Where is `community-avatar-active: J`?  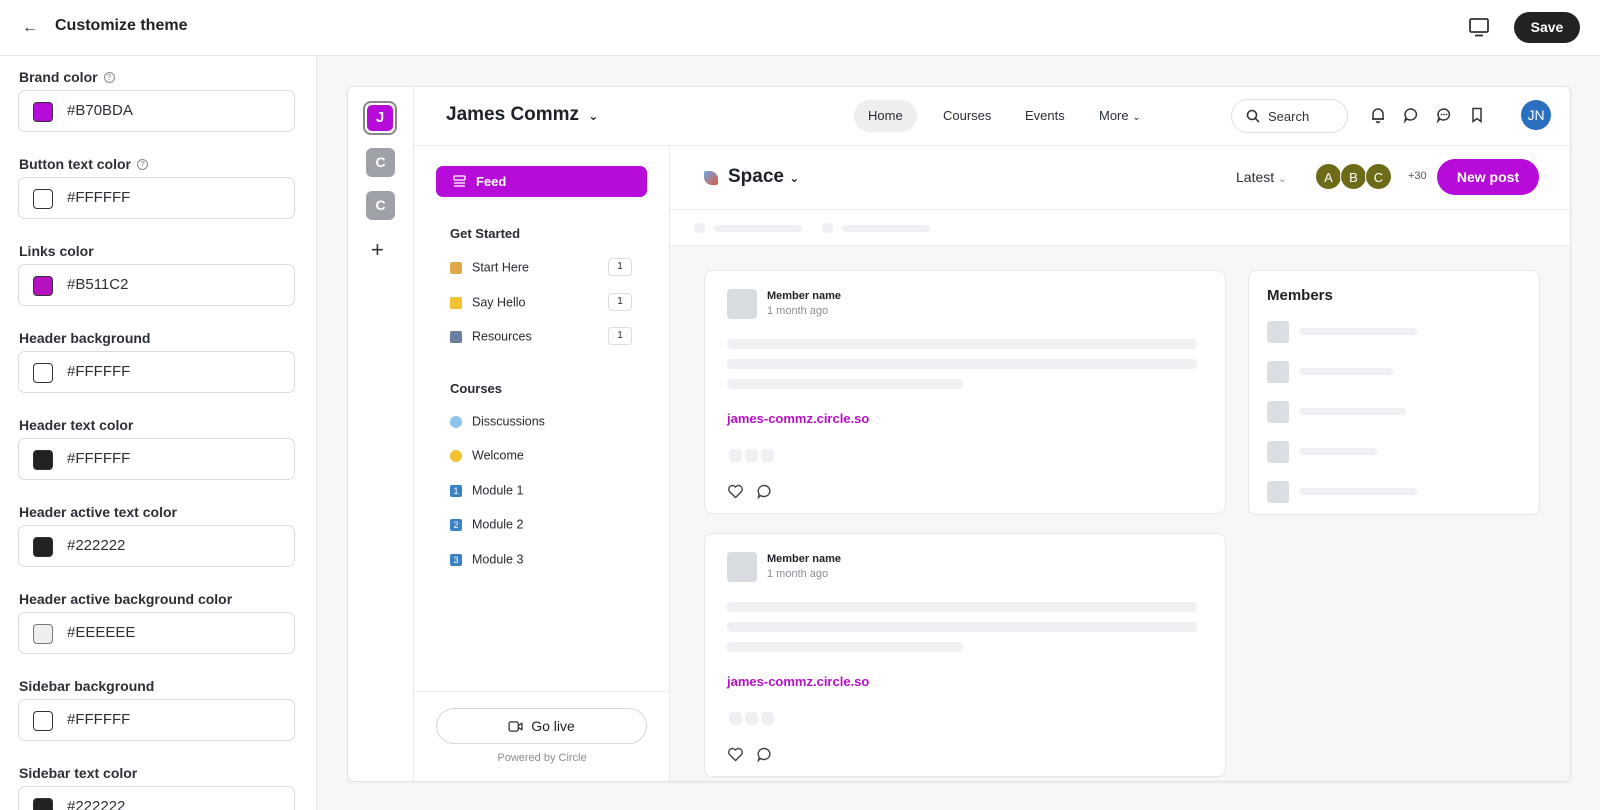 community-avatar-active: J is located at coordinates (380, 118).